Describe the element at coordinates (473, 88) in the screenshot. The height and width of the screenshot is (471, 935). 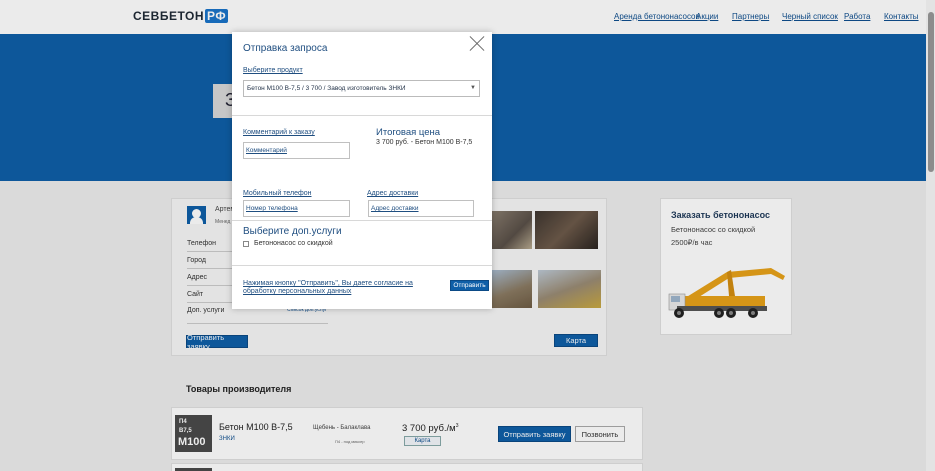
I see `chevron-down-icon: ▼` at that location.